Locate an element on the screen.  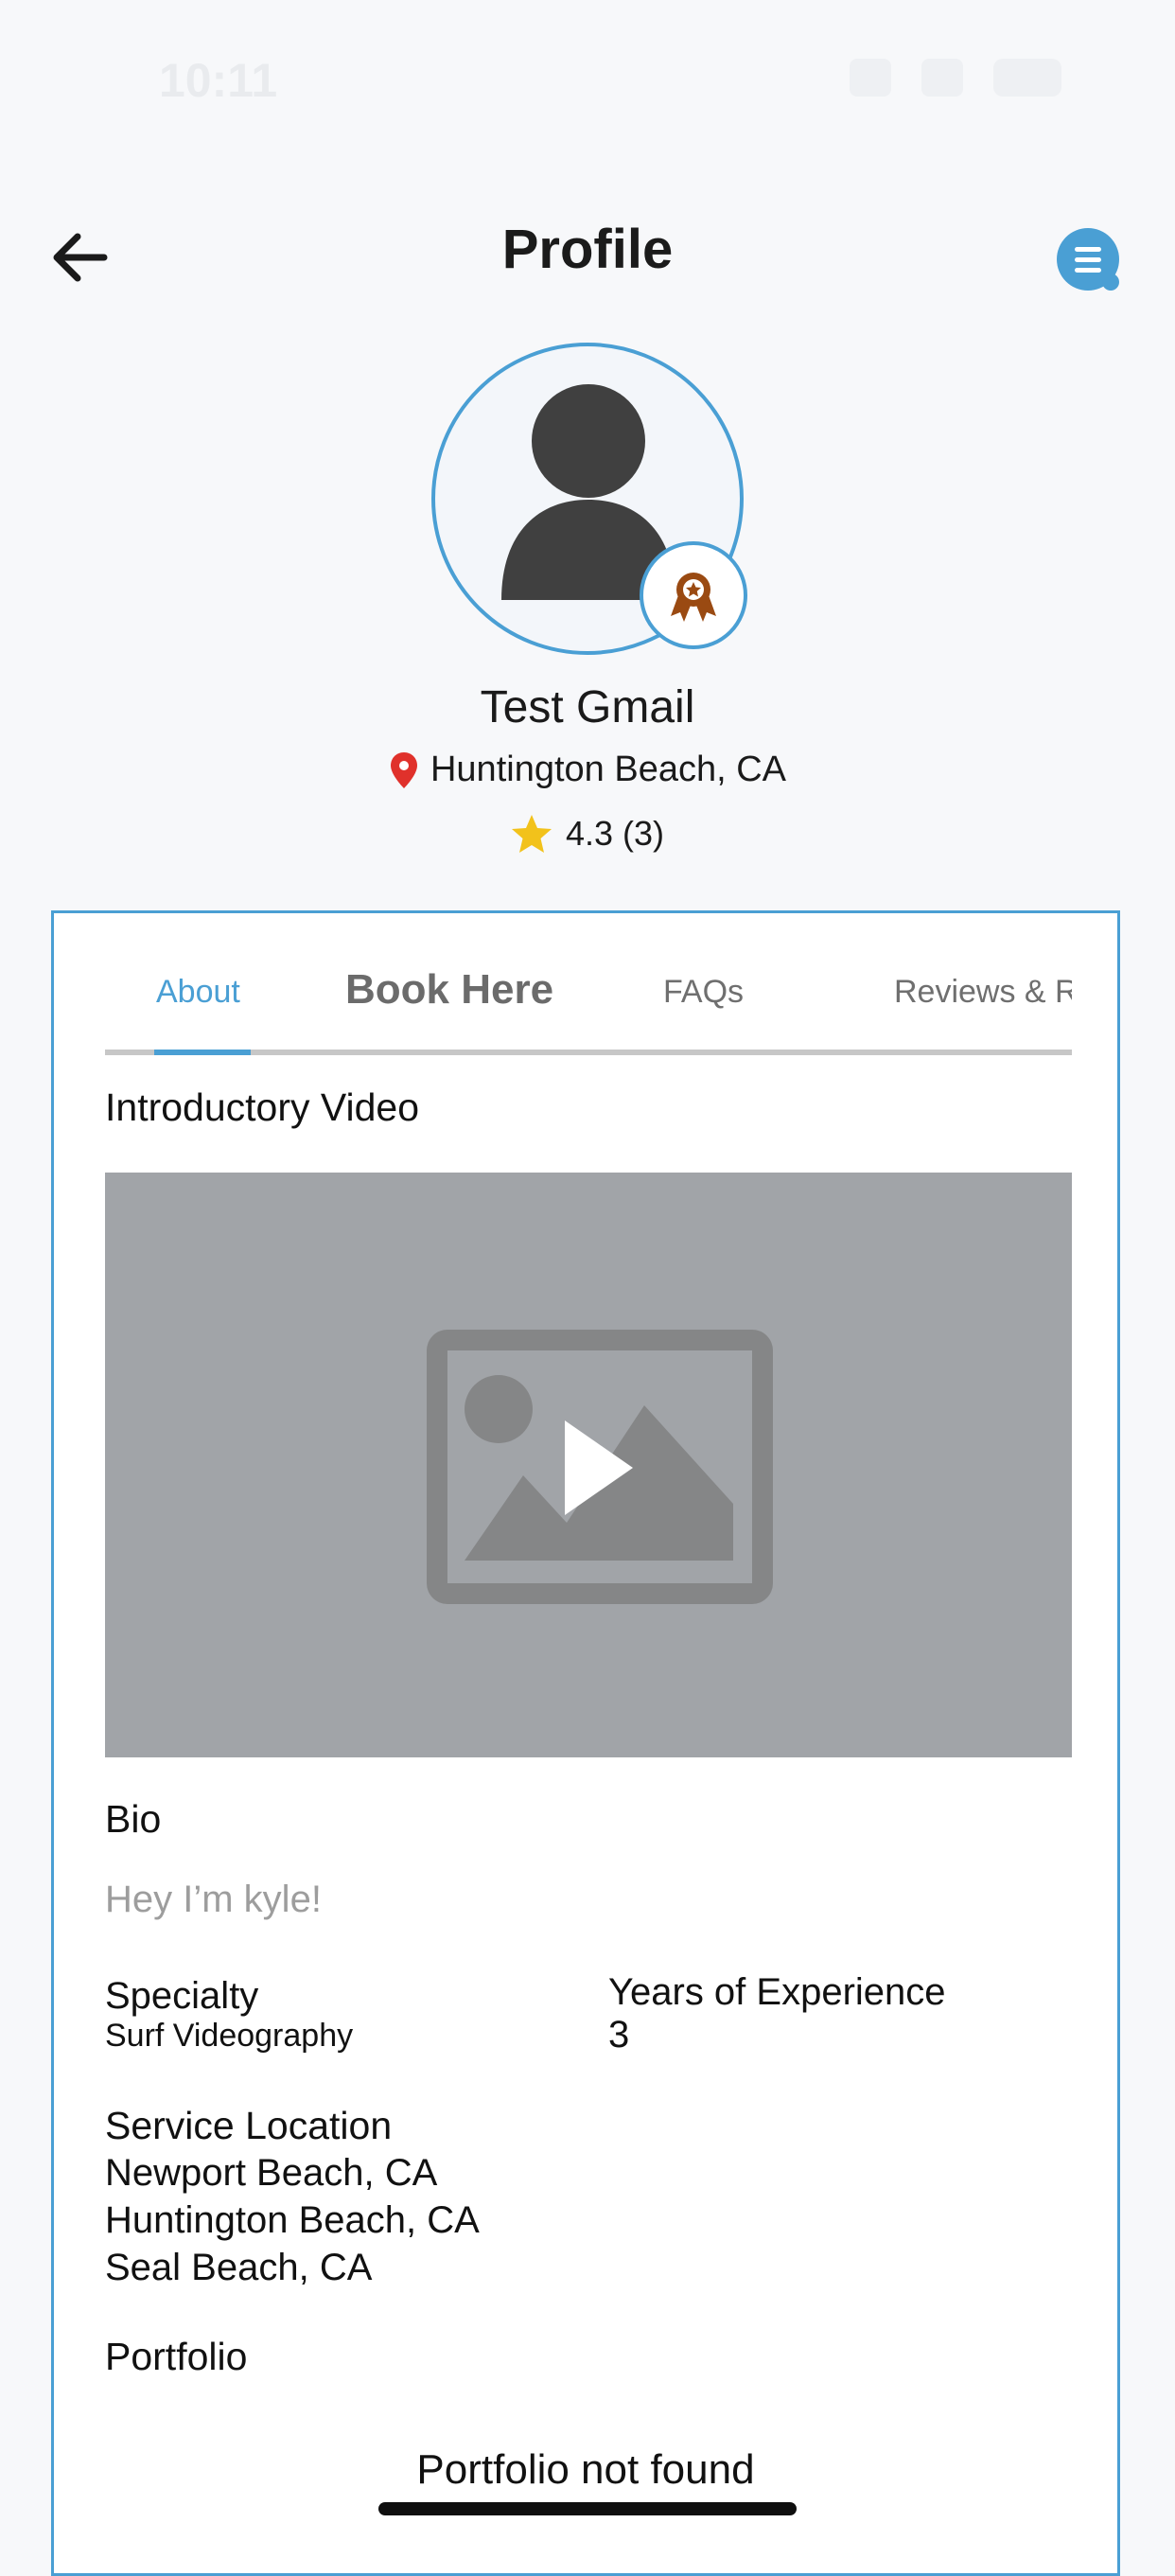
profile-rating: 4.3 (3) is located at coordinates (587, 834).